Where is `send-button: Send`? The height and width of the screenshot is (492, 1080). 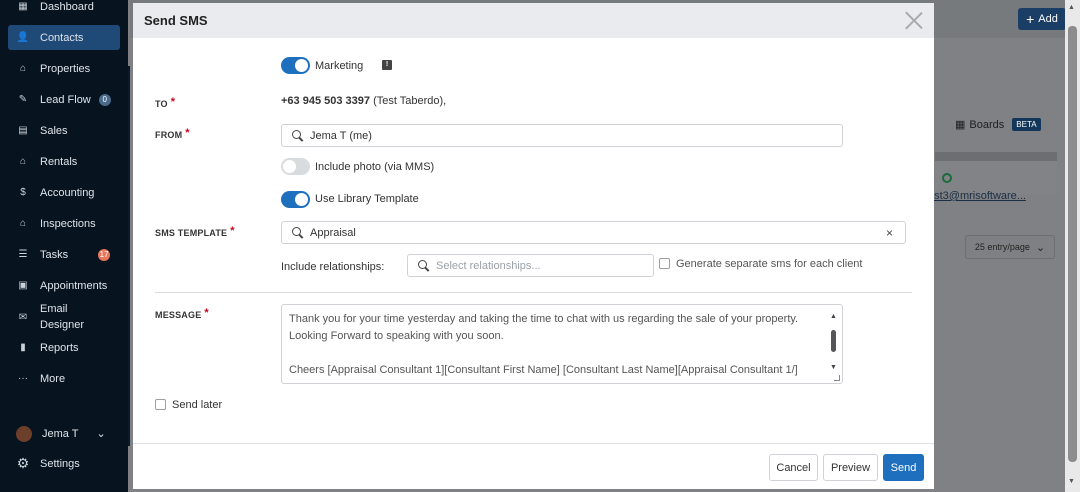 send-button: Send is located at coordinates (903, 467).